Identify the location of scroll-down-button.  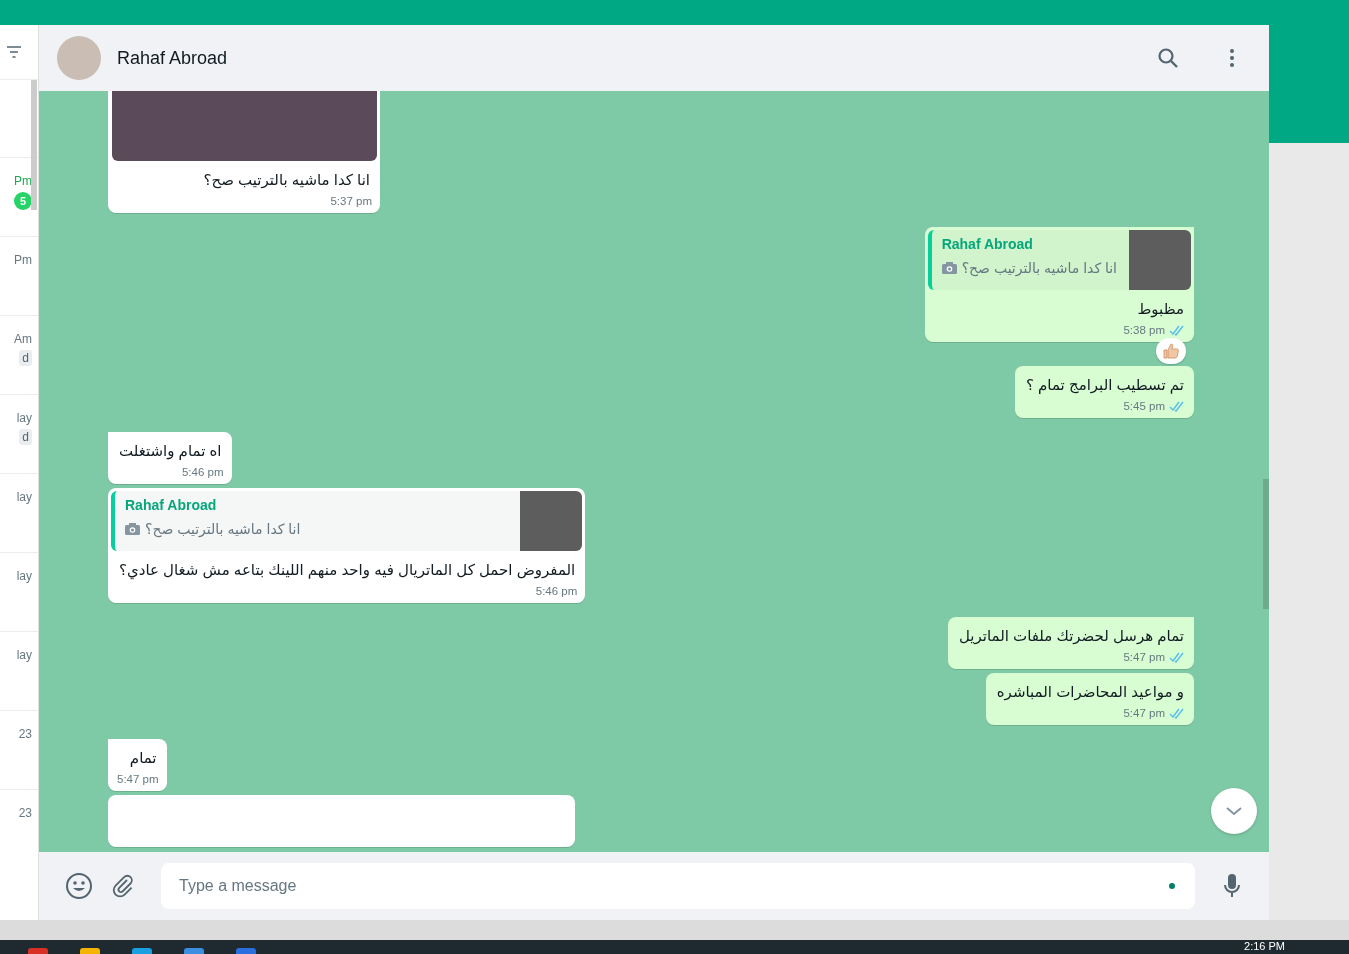
(1234, 811).